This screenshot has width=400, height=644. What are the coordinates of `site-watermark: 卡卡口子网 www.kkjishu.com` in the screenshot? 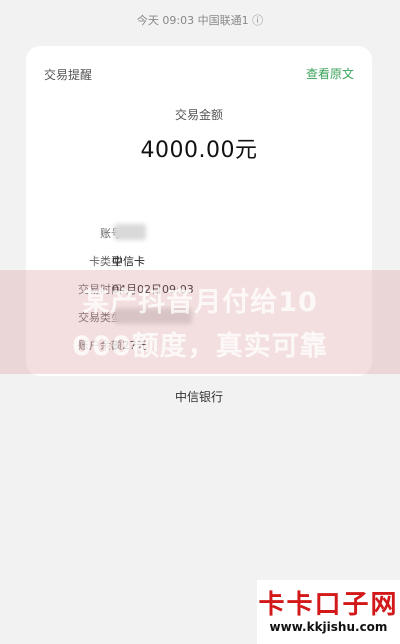 It's located at (328, 612).